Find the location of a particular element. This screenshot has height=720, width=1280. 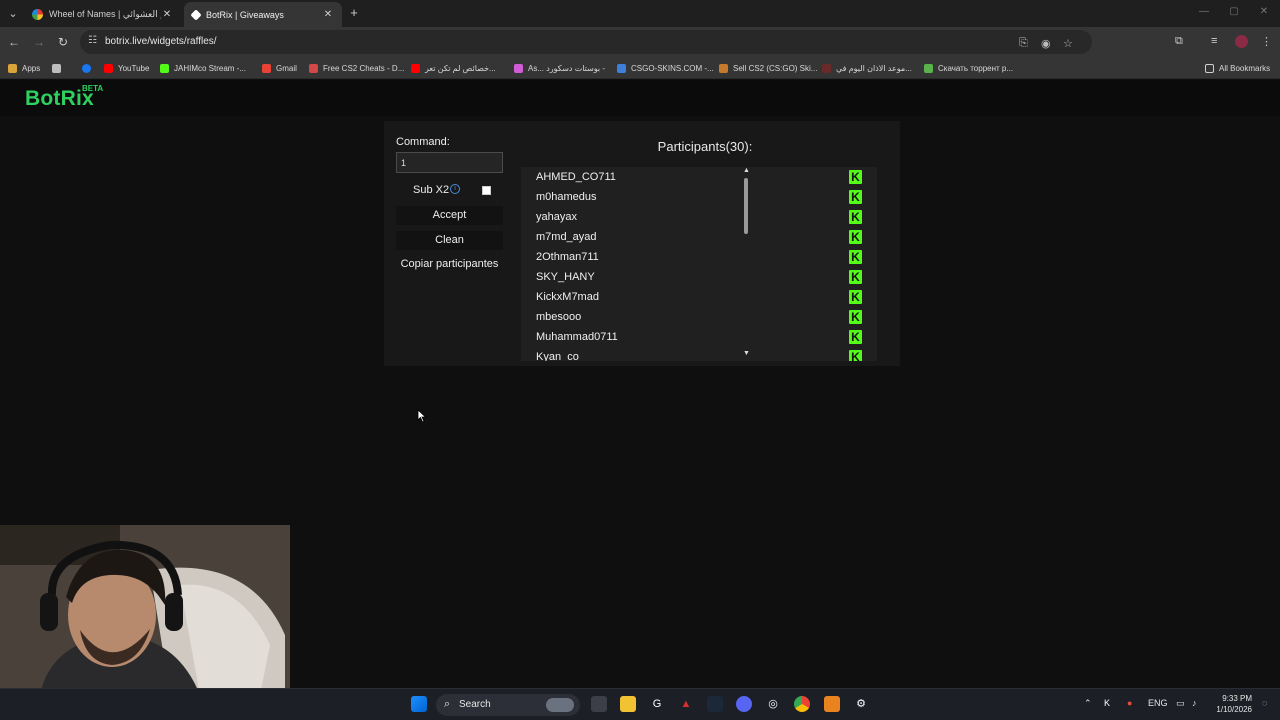

participants-title: Participants(30): is located at coordinates (705, 146).